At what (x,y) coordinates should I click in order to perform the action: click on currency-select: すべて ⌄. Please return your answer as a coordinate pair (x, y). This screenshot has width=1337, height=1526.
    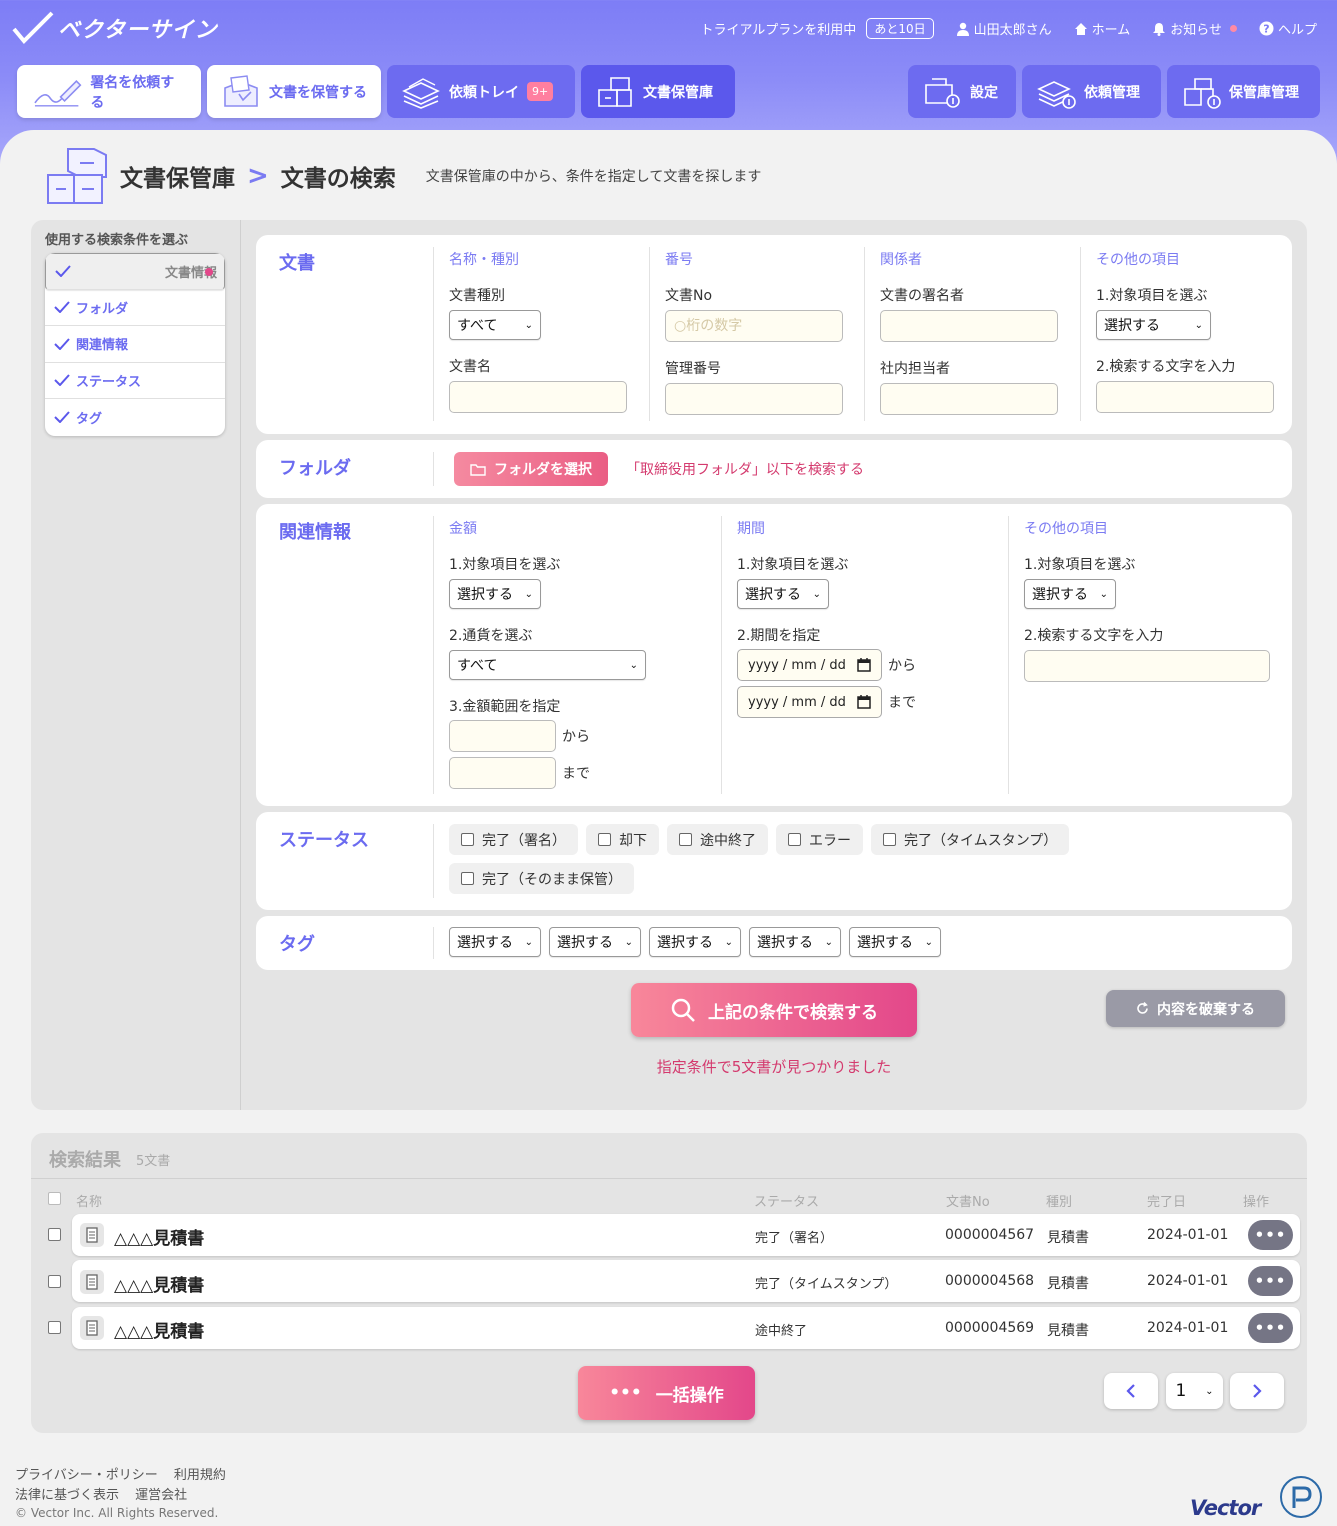
    Looking at the image, I should click on (547, 665).